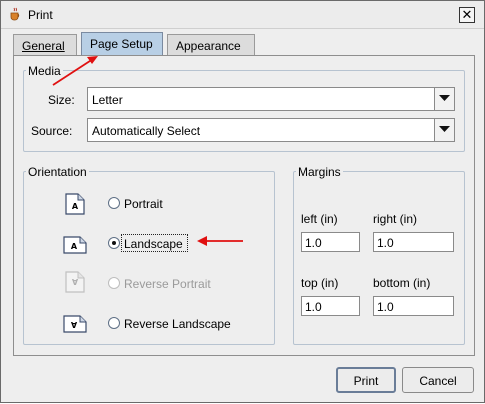 This screenshot has height=404, width=485. I want to click on margins-group-title: Margins, so click(319, 172).